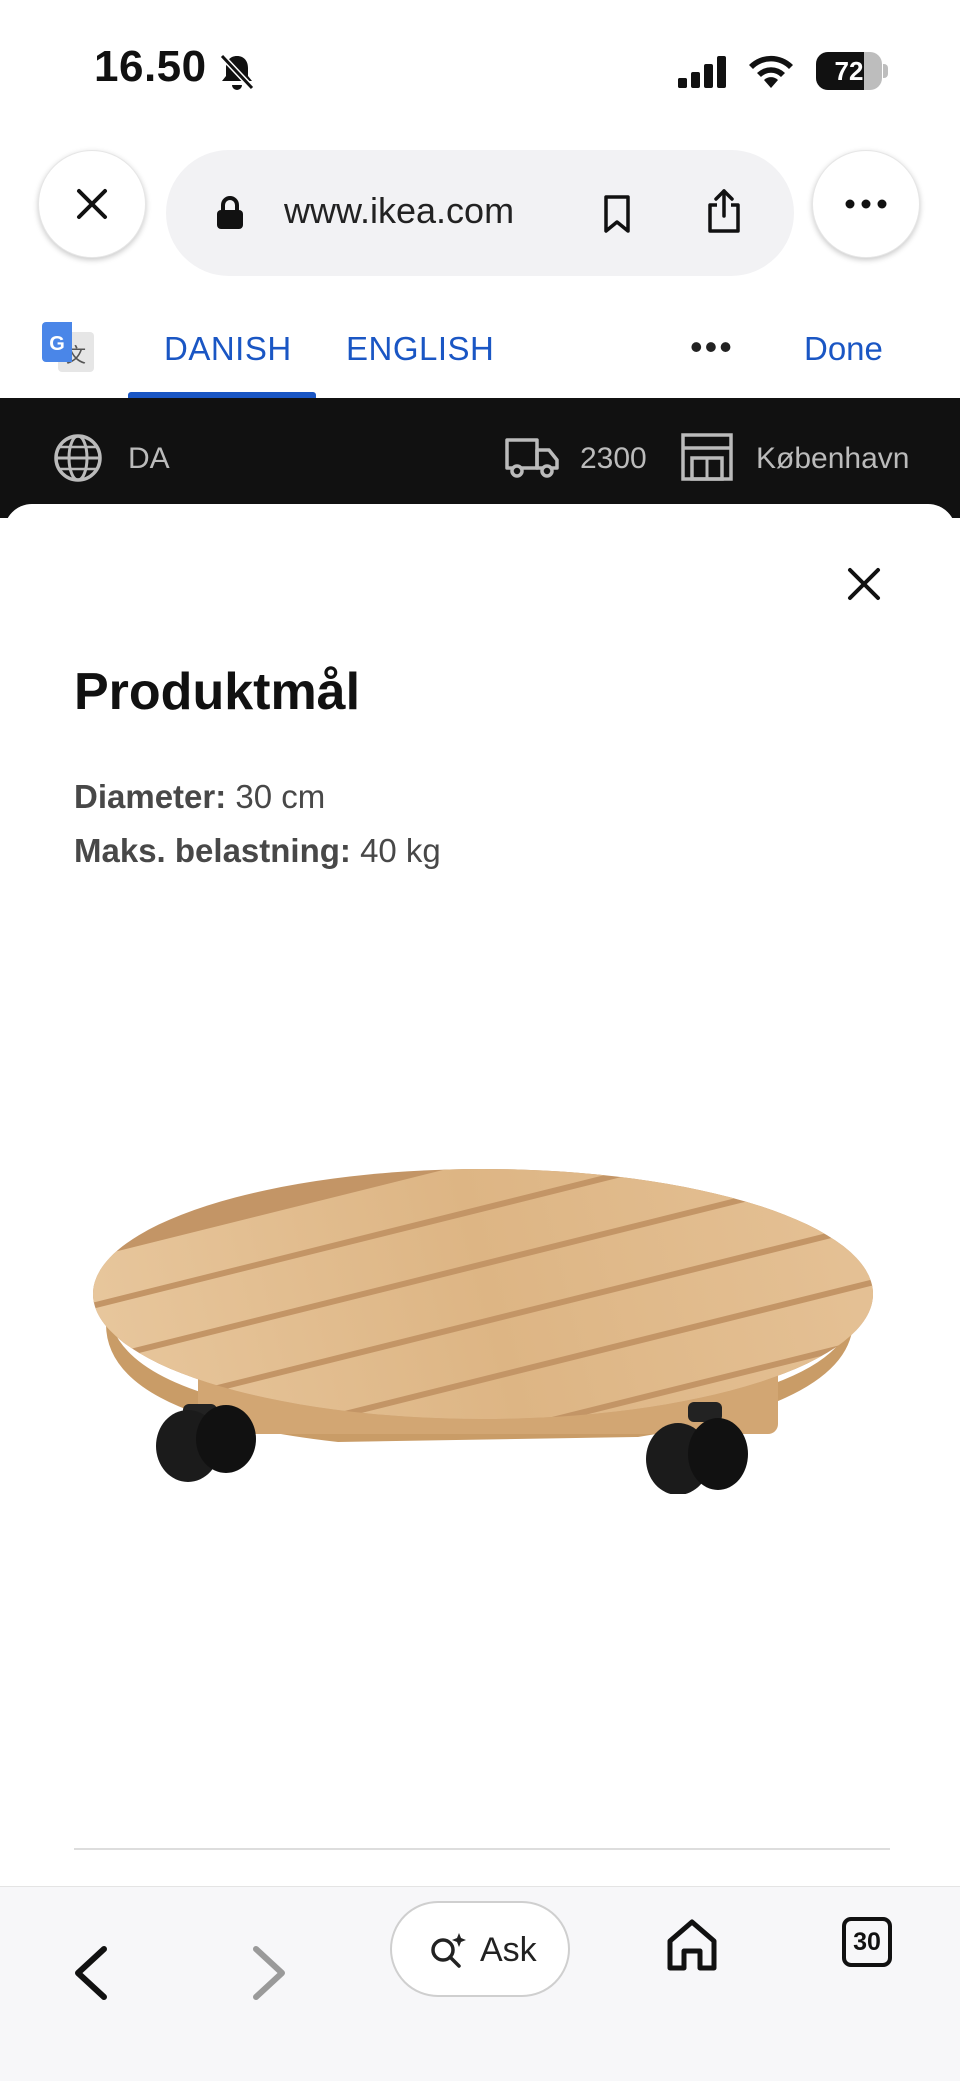  I want to click on site-header: DA 2300 København, so click(480, 458).